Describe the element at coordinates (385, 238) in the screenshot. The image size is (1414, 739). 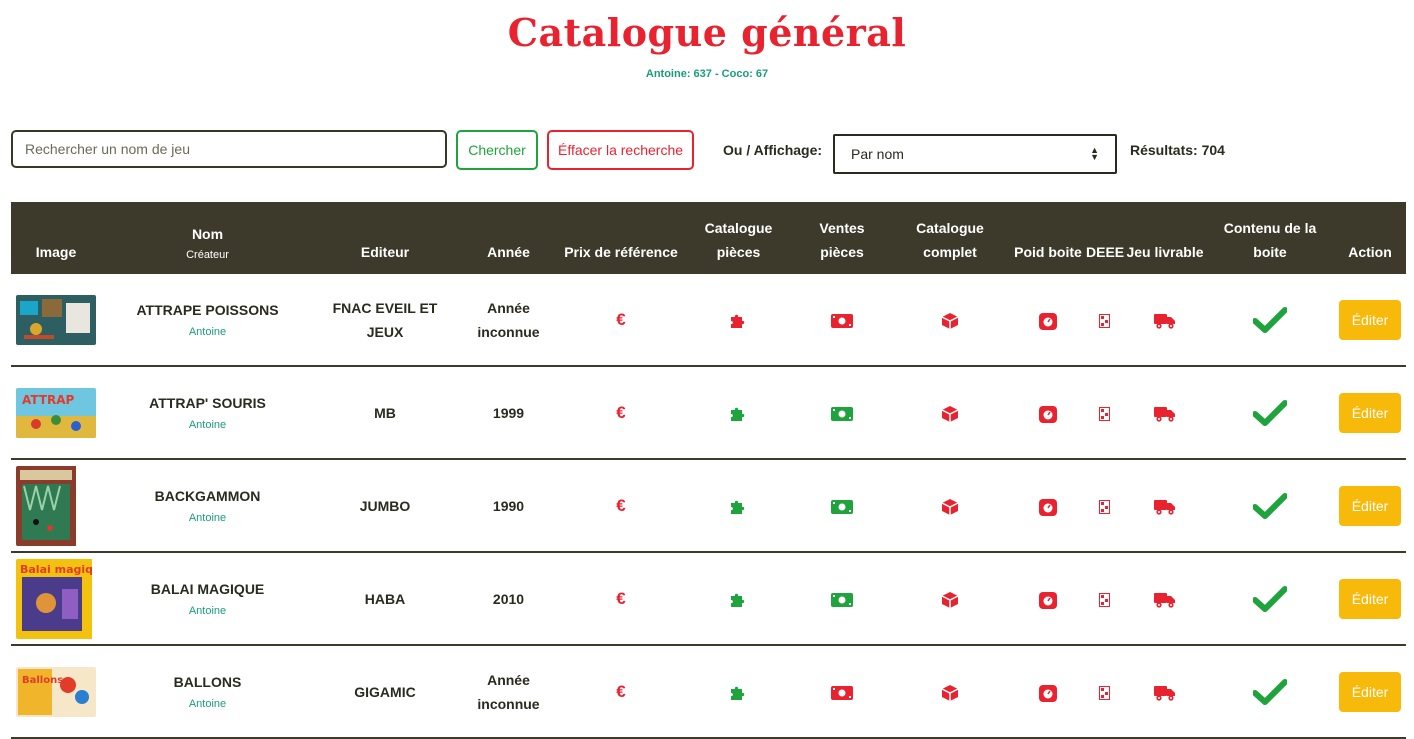
I see `col-publisher: Editeur` at that location.